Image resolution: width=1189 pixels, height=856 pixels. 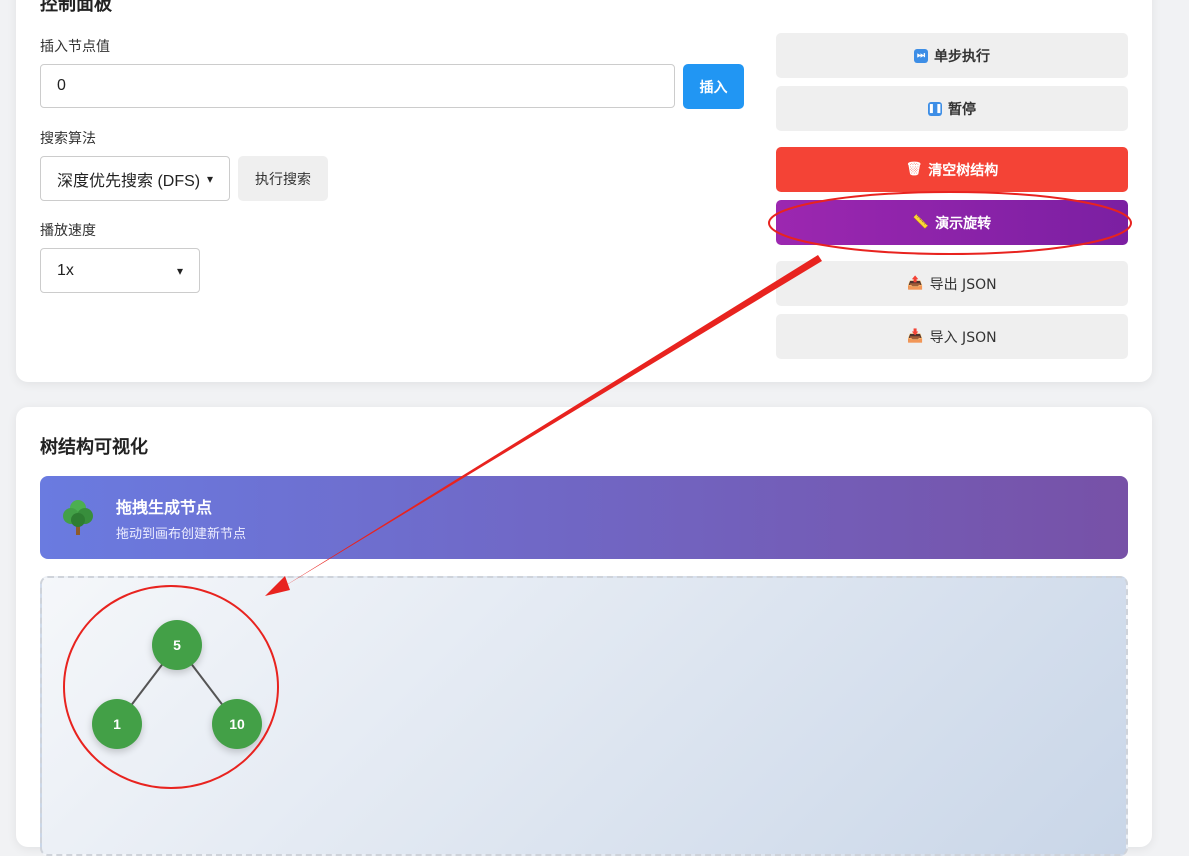 I want to click on step-button: ⏭ 单步执行, so click(x=952, y=55).